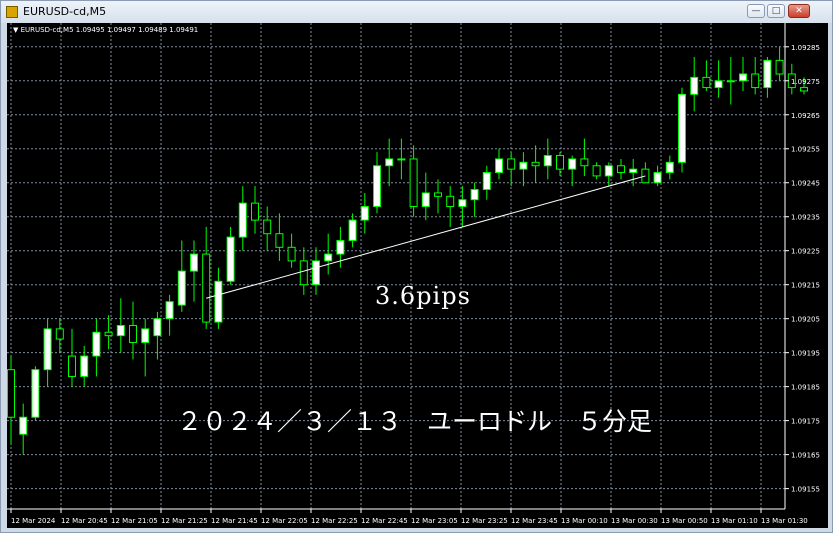 The image size is (833, 533). I want to click on pips-annotation: 3.6pips, so click(423, 296).